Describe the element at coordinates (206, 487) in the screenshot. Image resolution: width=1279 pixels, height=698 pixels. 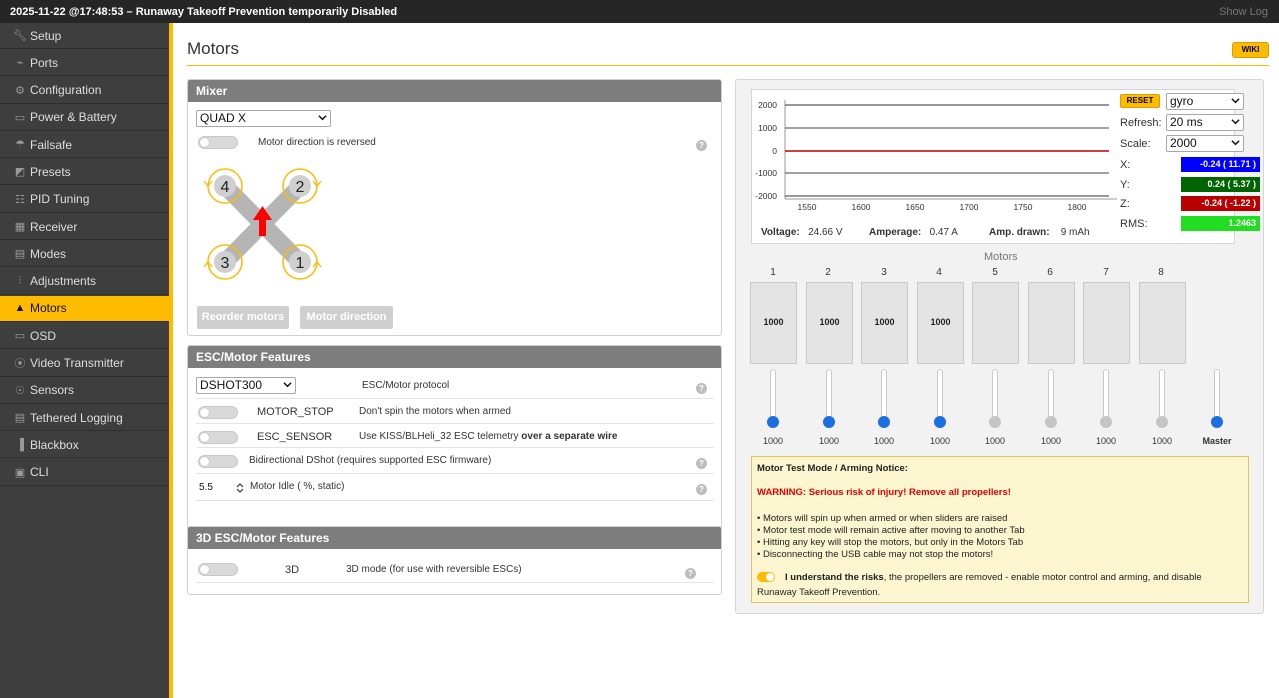
I see `motor-idle-value: 5.5` at that location.